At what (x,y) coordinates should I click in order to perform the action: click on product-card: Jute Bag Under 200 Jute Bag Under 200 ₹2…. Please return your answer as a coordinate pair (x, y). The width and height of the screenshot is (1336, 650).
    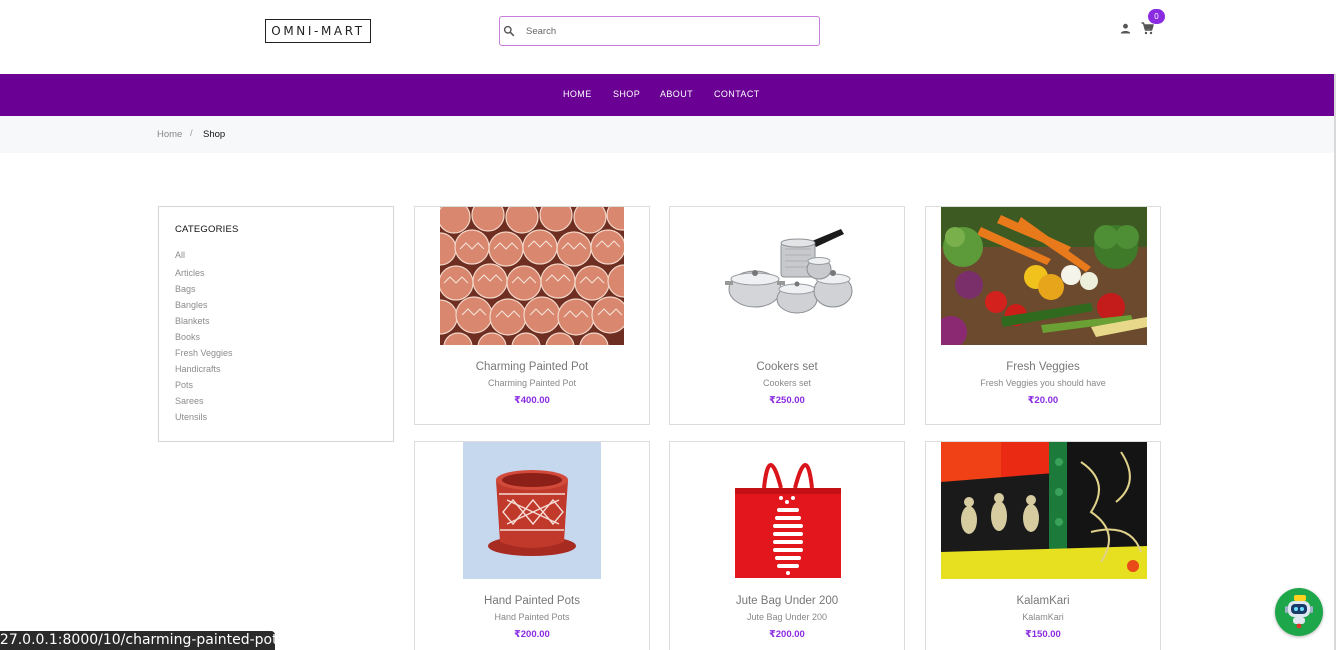
    Looking at the image, I should click on (787, 545).